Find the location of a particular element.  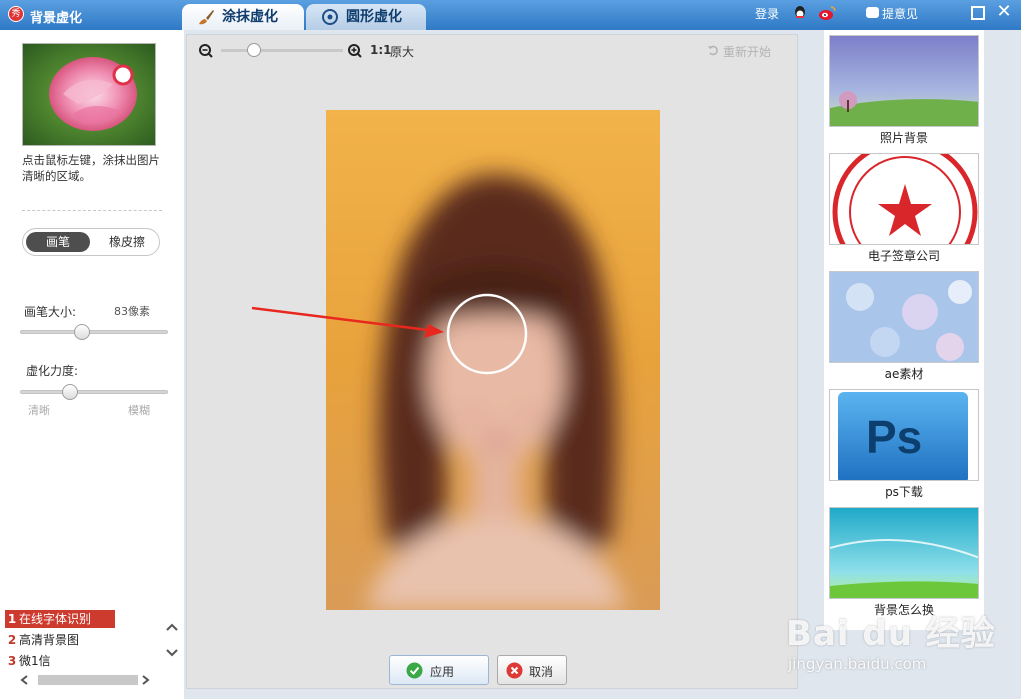

landscape-image is located at coordinates (904, 81).